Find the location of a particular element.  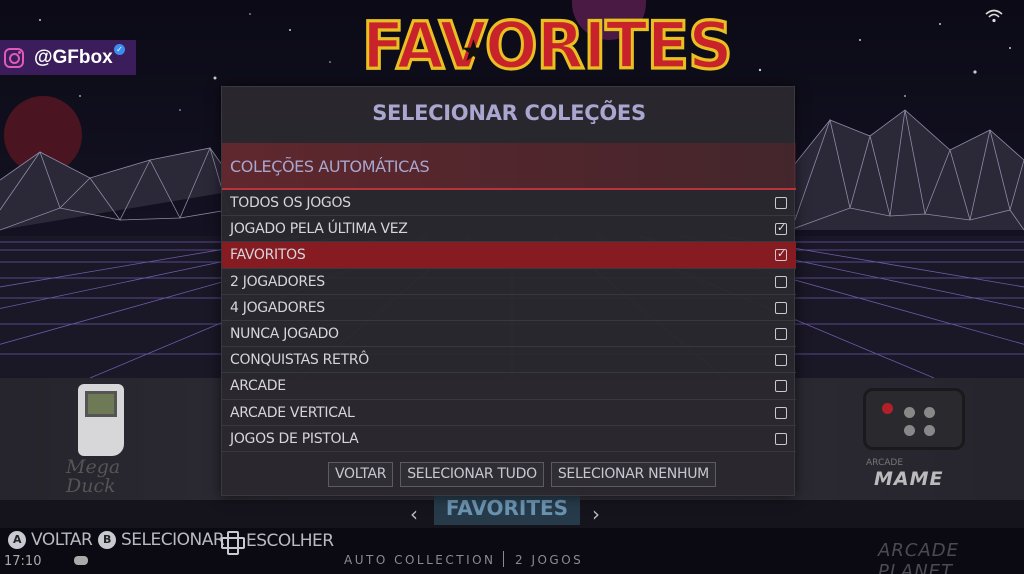

b-button-icon: B is located at coordinates (107, 540).